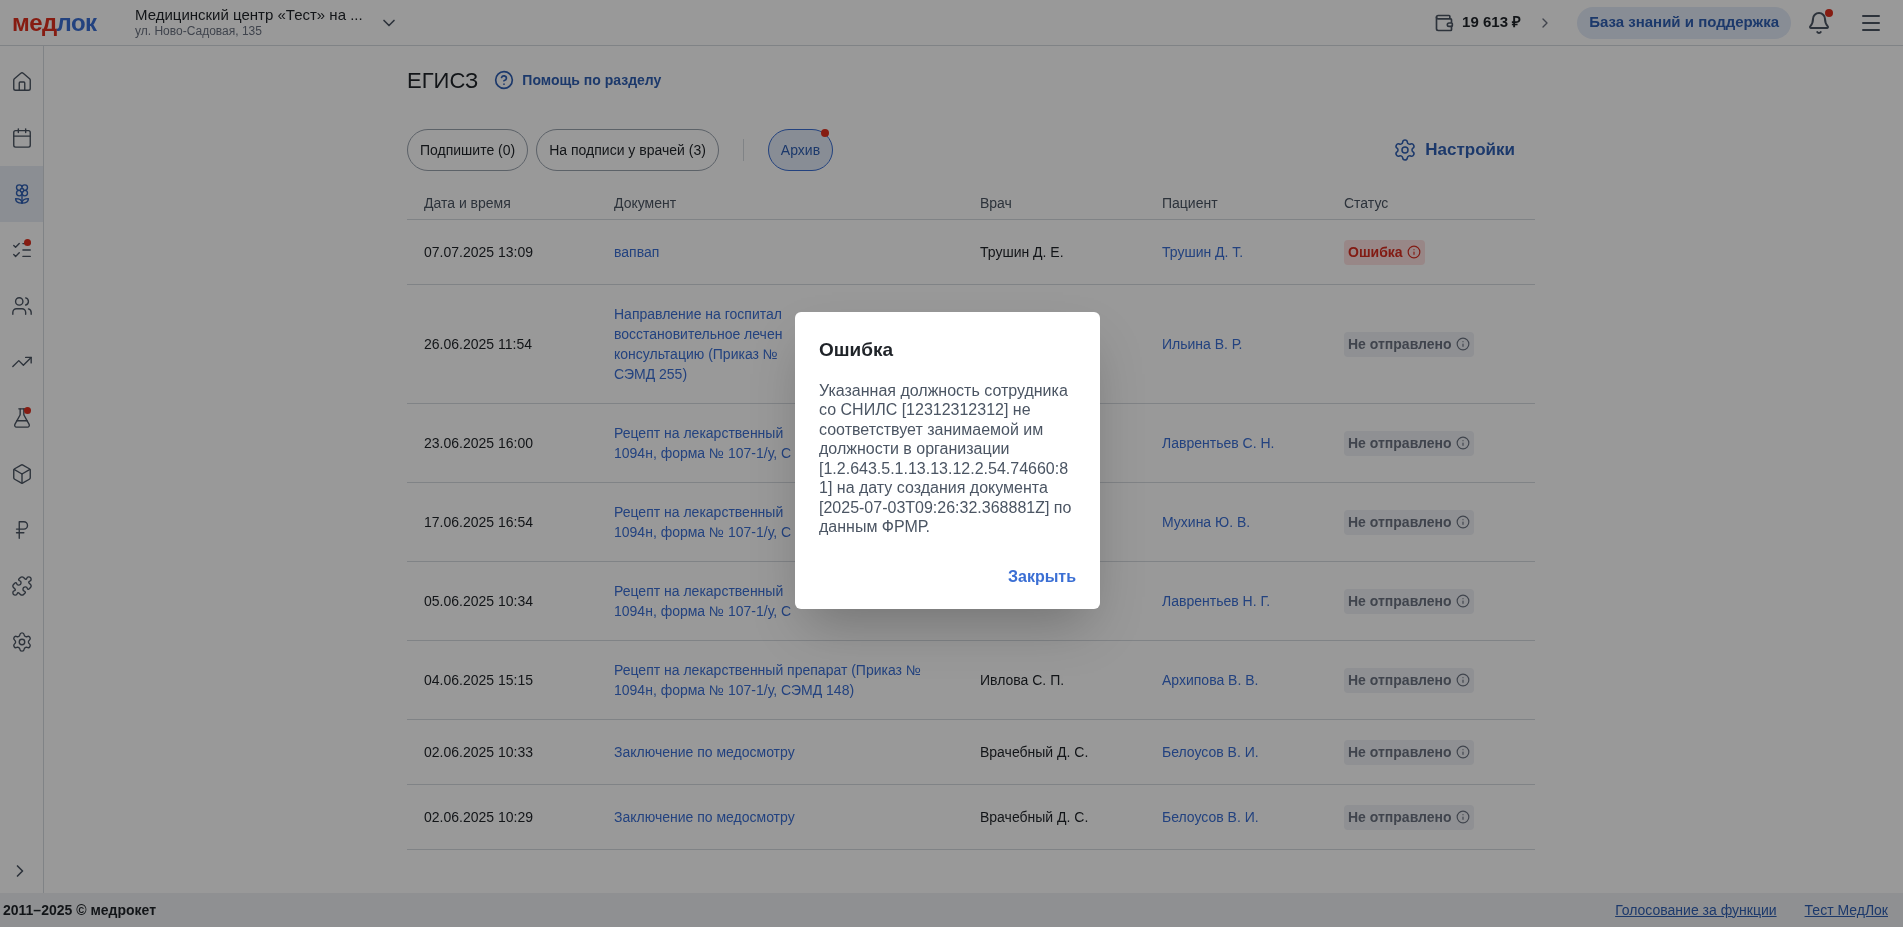 This screenshot has height=927, width=1903. I want to click on doctor-cell: Ивлова С. П., so click(1022, 679).